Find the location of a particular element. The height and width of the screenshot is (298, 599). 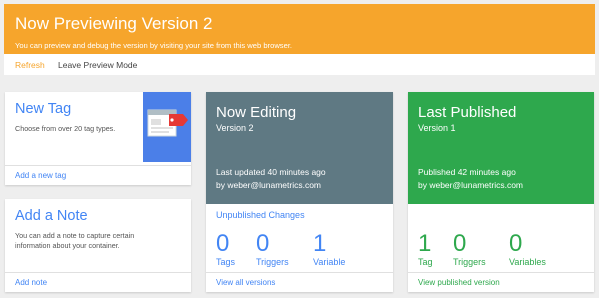

new-tag-description: Choose from over 20 tag types. is located at coordinates (65, 128).